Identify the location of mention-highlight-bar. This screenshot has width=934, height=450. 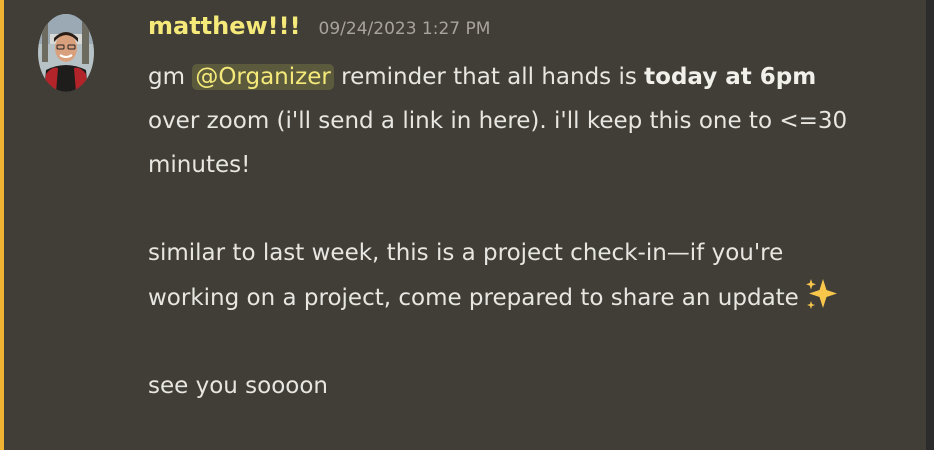
(2, 225).